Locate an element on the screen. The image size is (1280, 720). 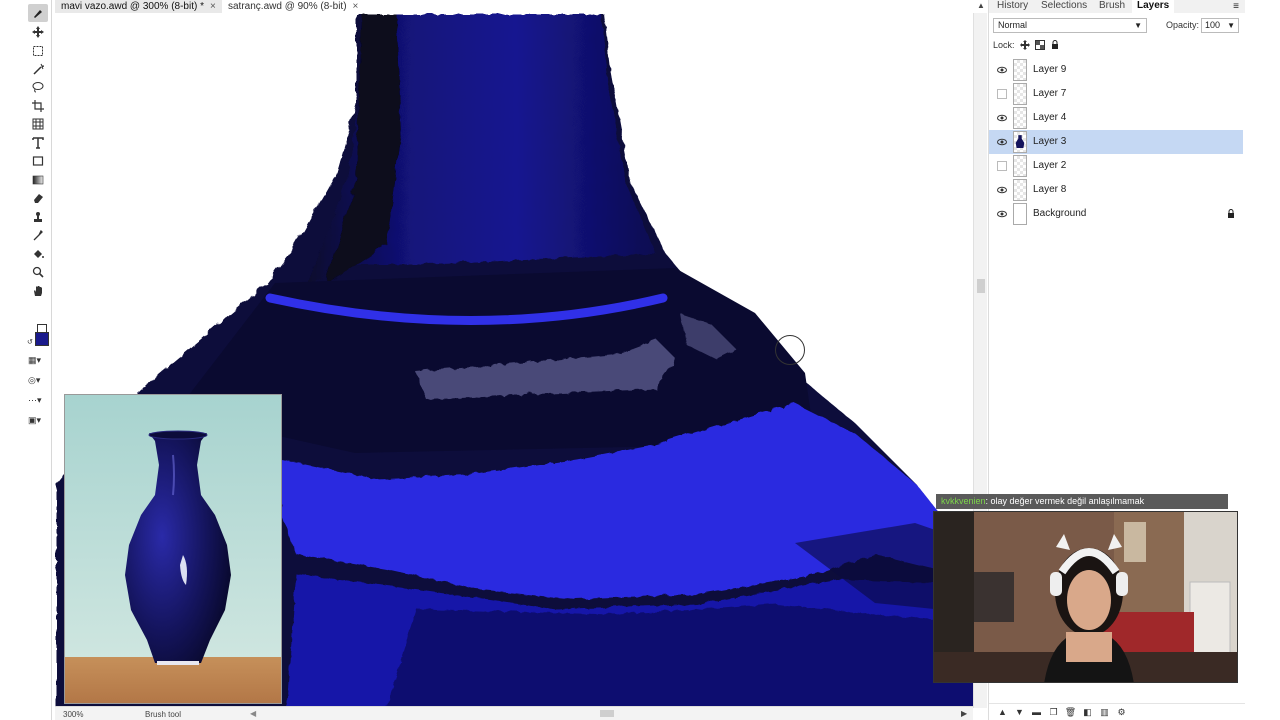
mask-mode-icon: ▣▾ is located at coordinates (39, 422).